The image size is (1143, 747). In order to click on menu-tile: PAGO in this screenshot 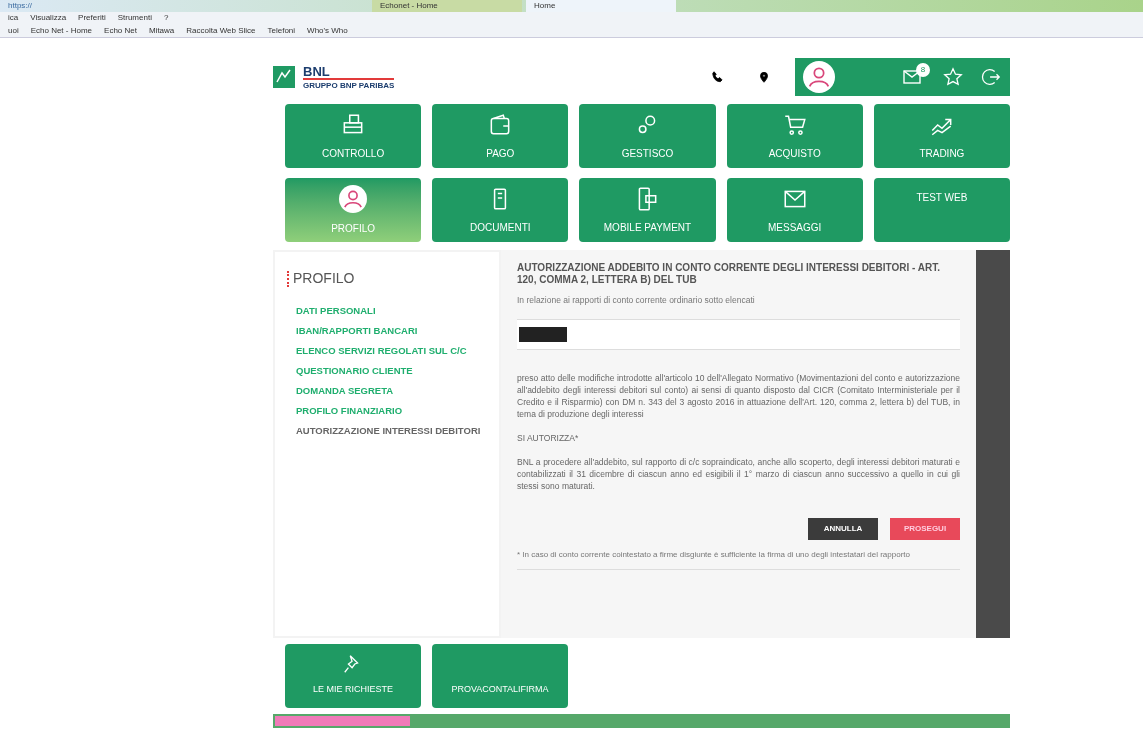, I will do `click(500, 136)`.